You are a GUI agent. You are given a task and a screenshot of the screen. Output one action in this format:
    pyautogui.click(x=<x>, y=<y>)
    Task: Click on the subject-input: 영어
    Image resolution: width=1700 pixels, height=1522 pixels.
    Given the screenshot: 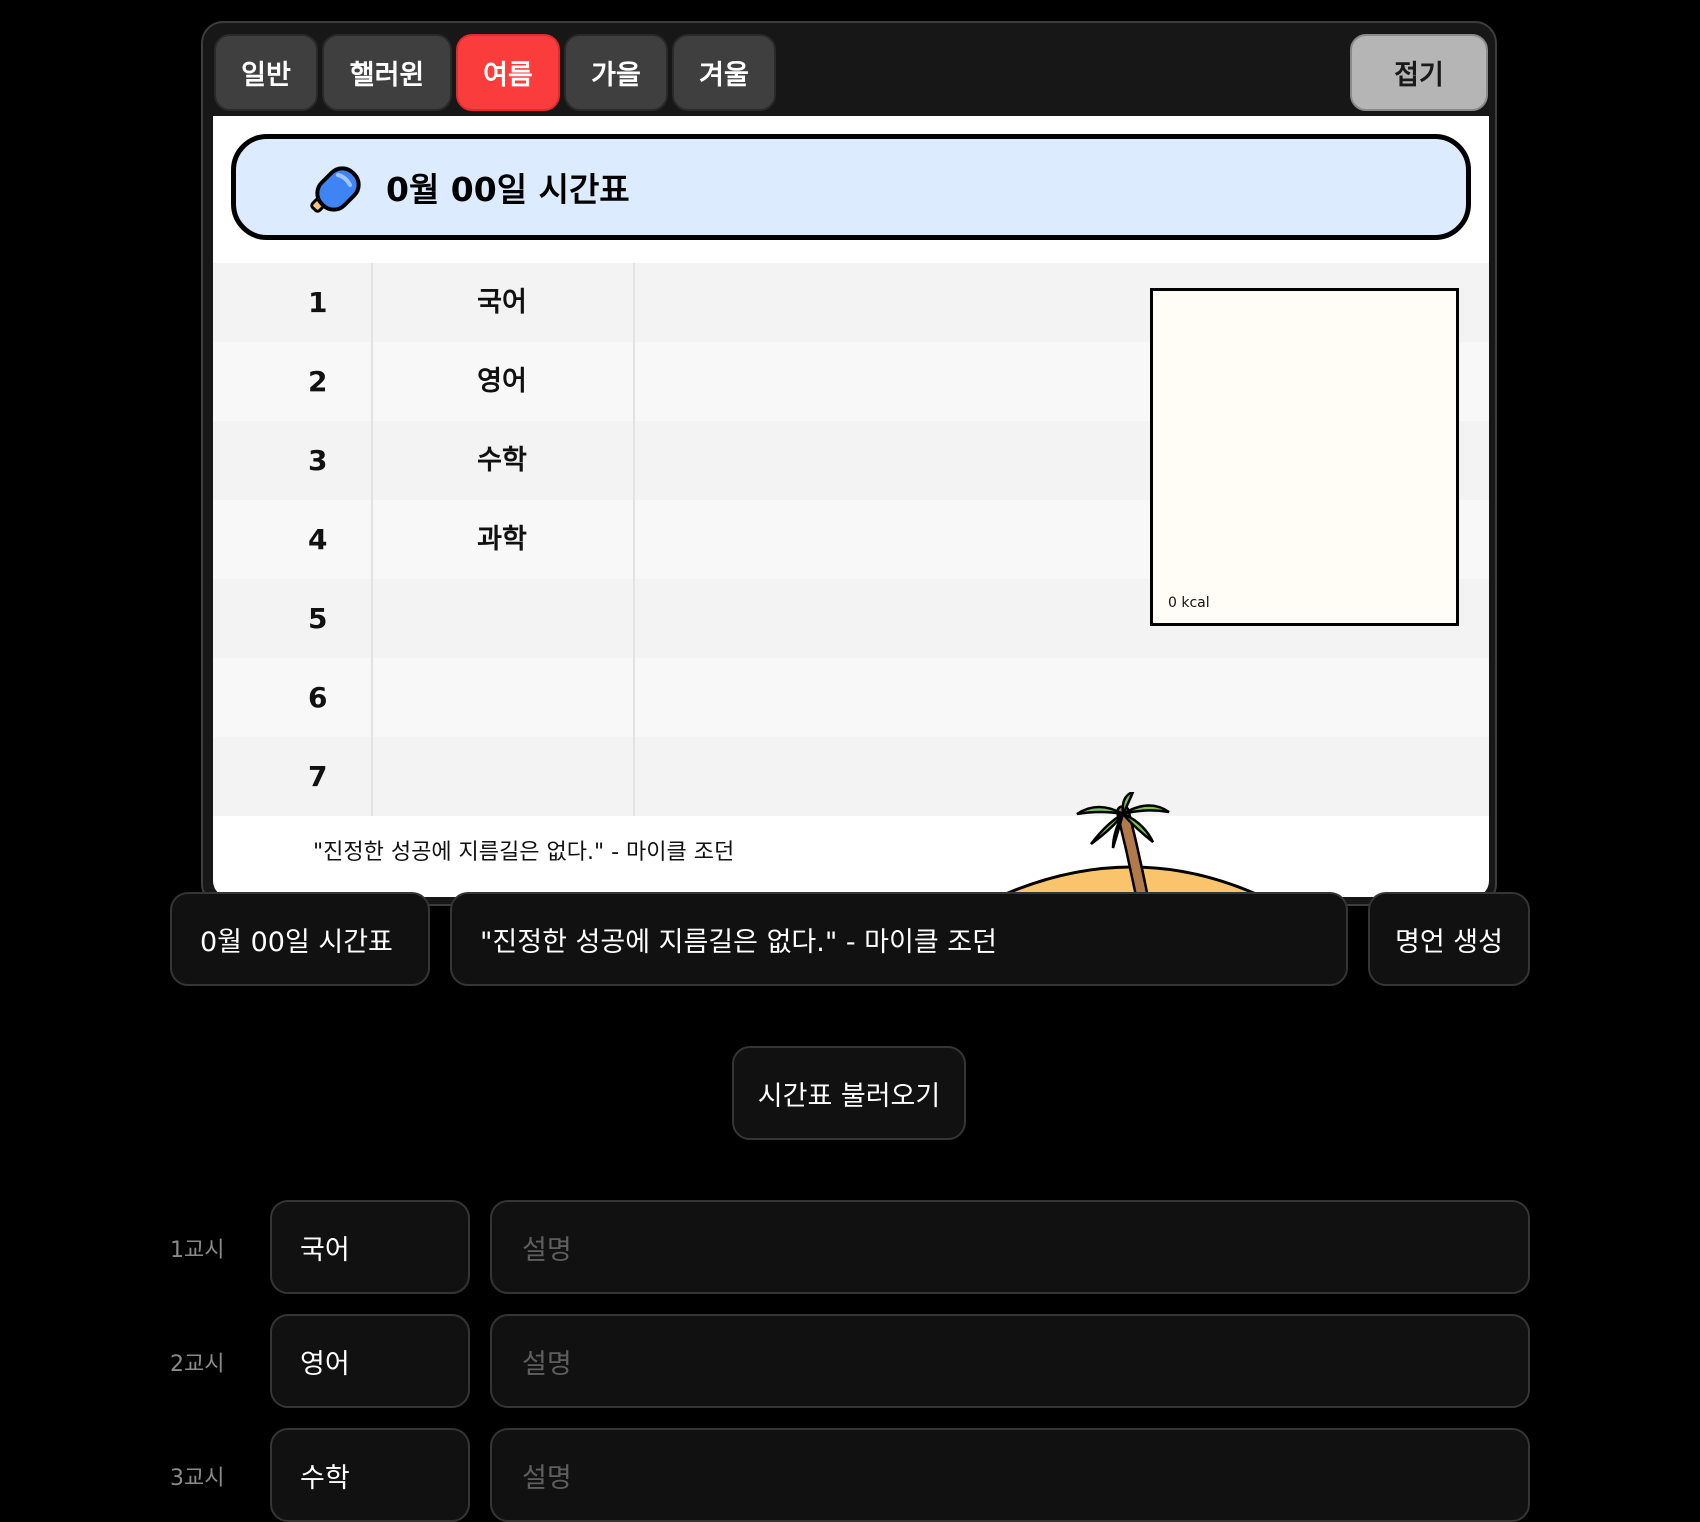 What is the action you would take?
    pyautogui.click(x=370, y=1361)
    